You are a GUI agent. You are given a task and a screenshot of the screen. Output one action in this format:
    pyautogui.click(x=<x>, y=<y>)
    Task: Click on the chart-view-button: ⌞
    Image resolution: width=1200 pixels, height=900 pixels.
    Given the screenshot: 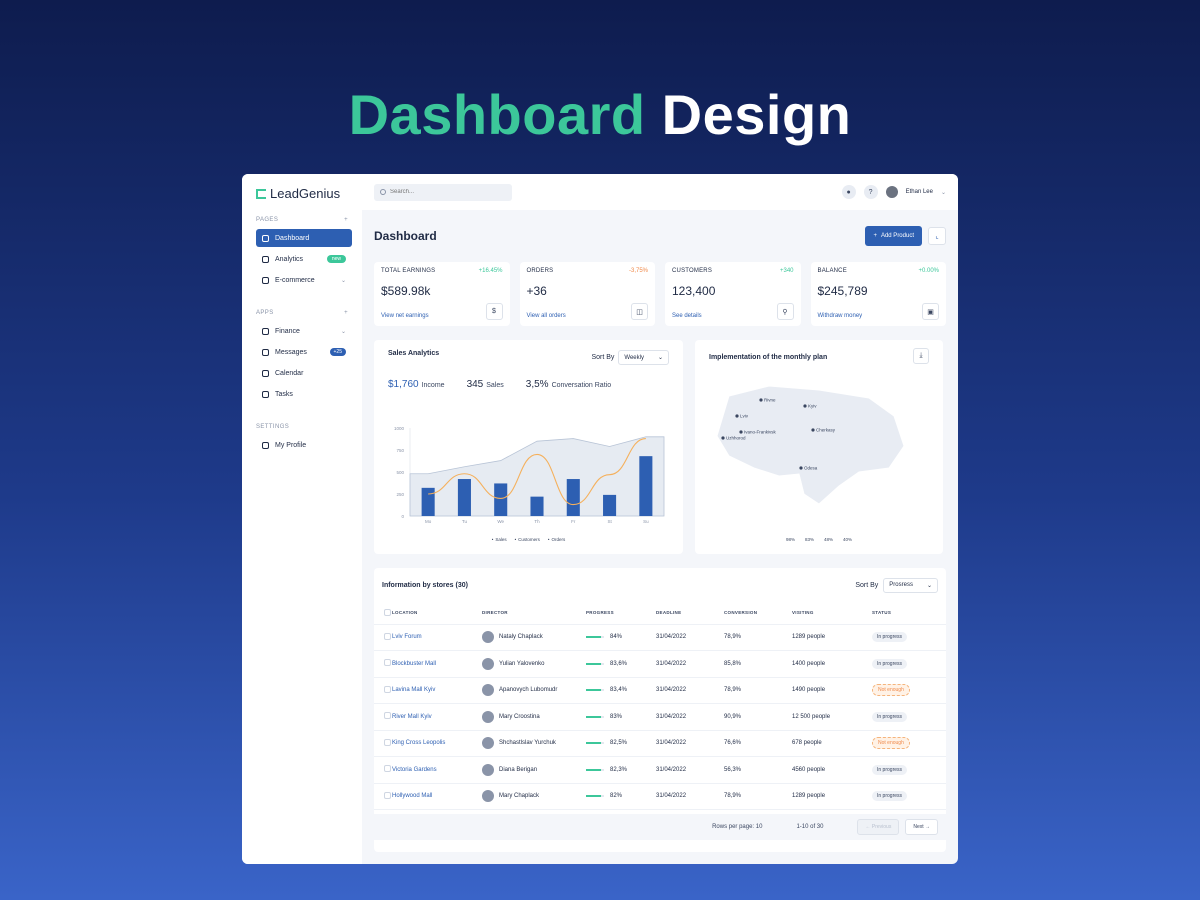 What is the action you would take?
    pyautogui.click(x=937, y=236)
    